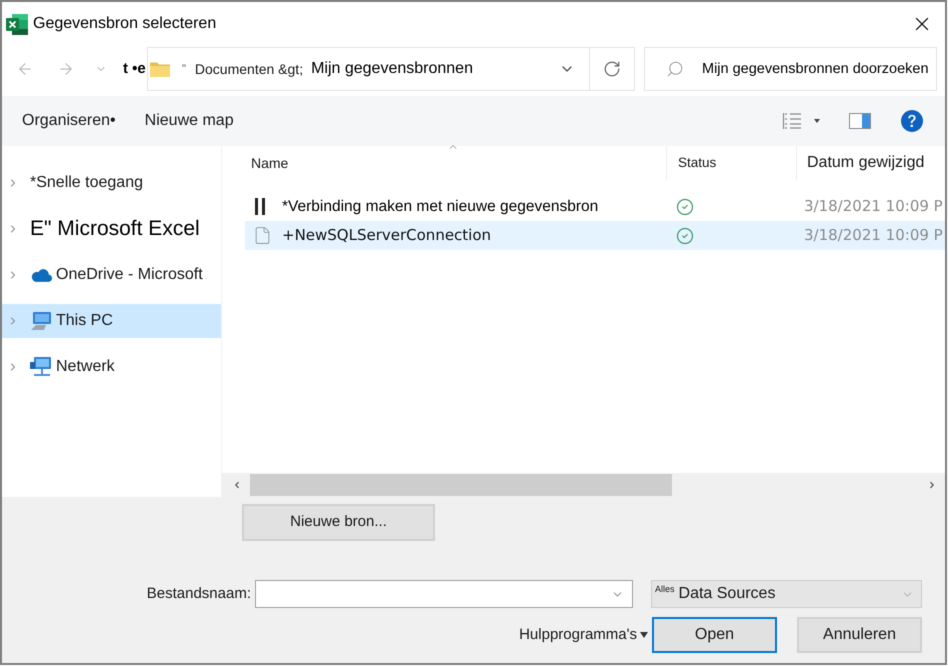 This screenshot has height=666, width=948. Describe the element at coordinates (160, 69) in the screenshot. I see `folder-icon` at that location.